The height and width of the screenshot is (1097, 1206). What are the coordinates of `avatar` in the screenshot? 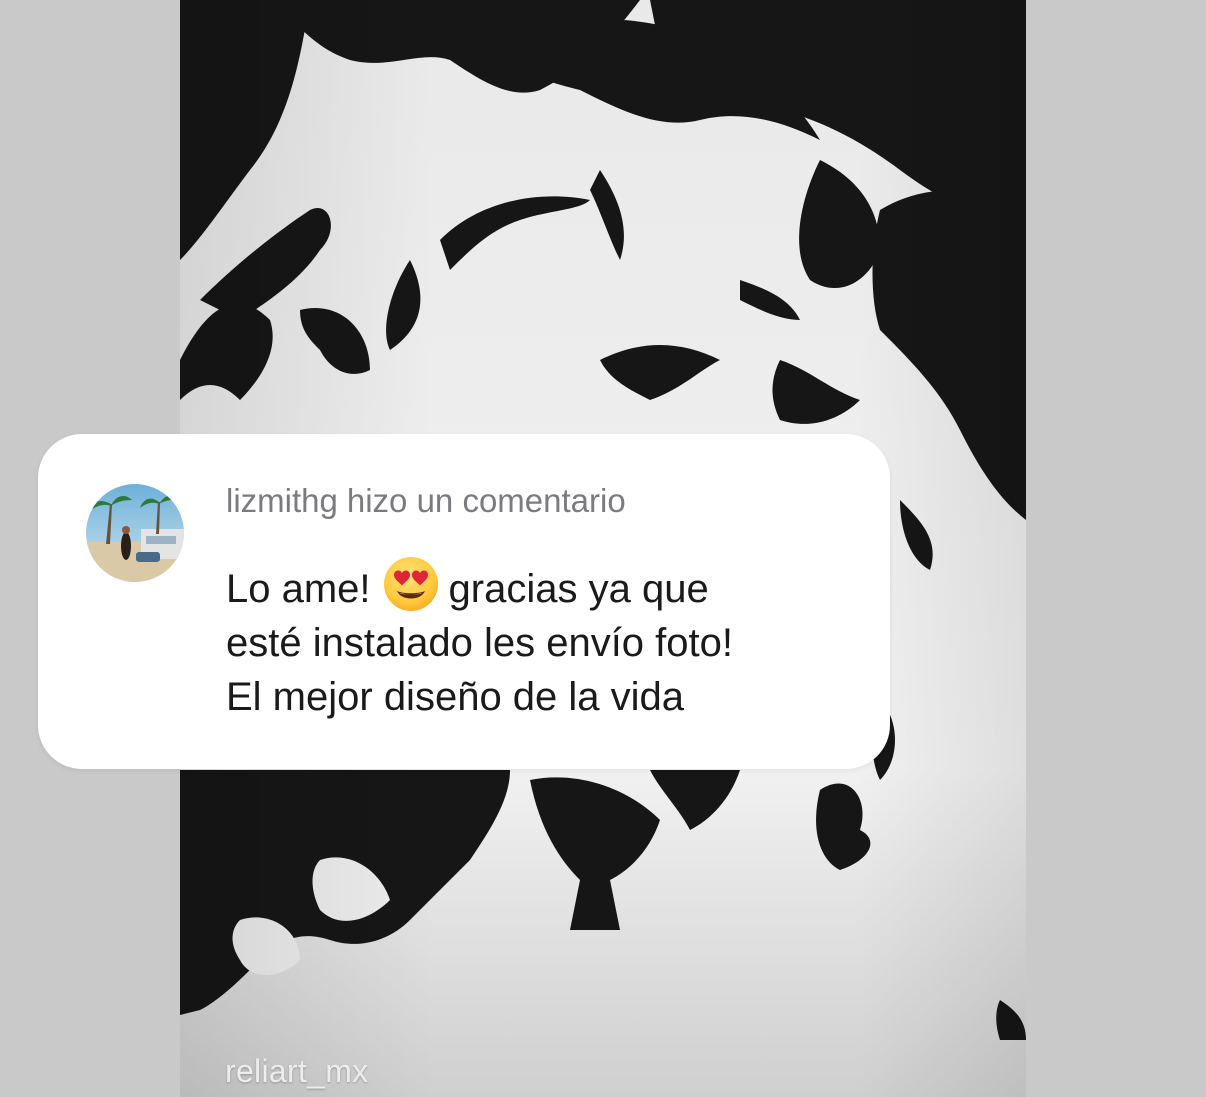 It's located at (135, 533).